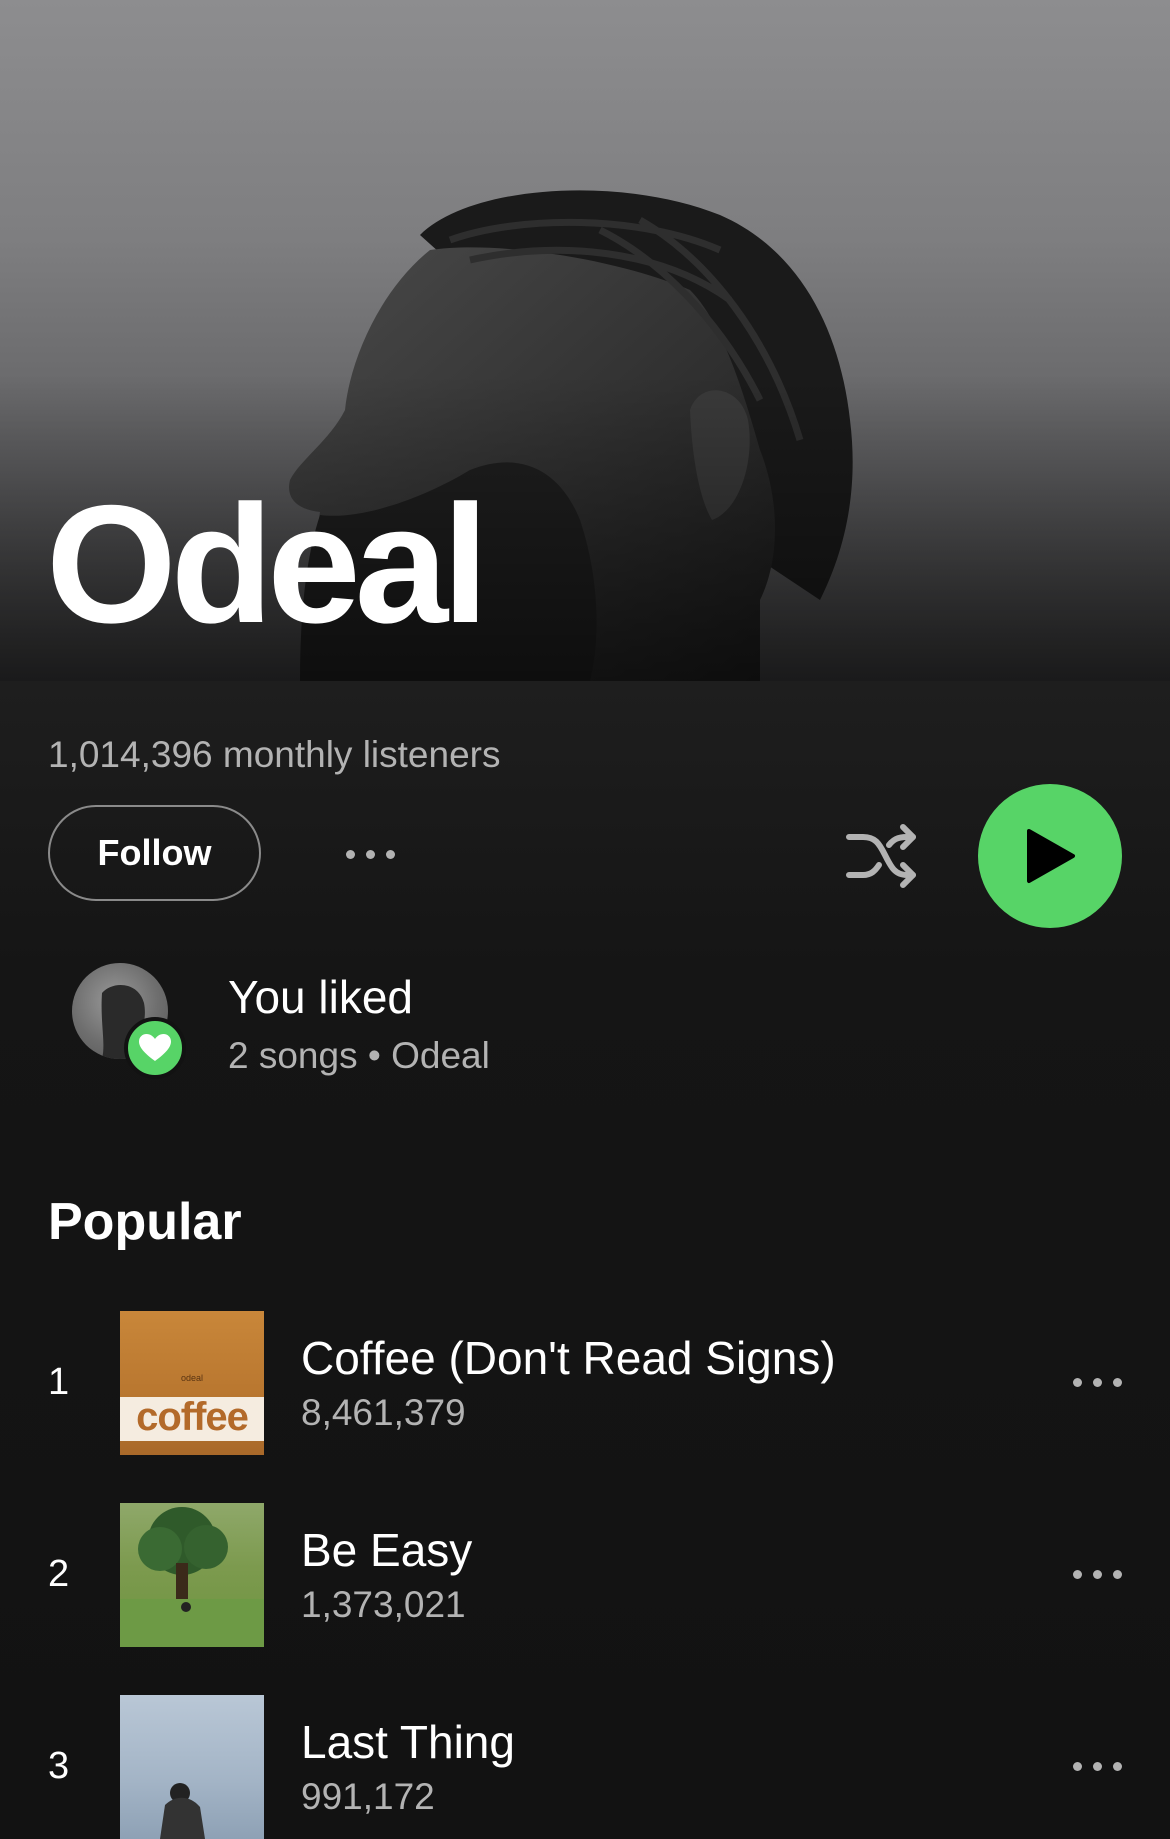 The image size is (1170, 1839). I want to click on more-options-icon, so click(370, 854).